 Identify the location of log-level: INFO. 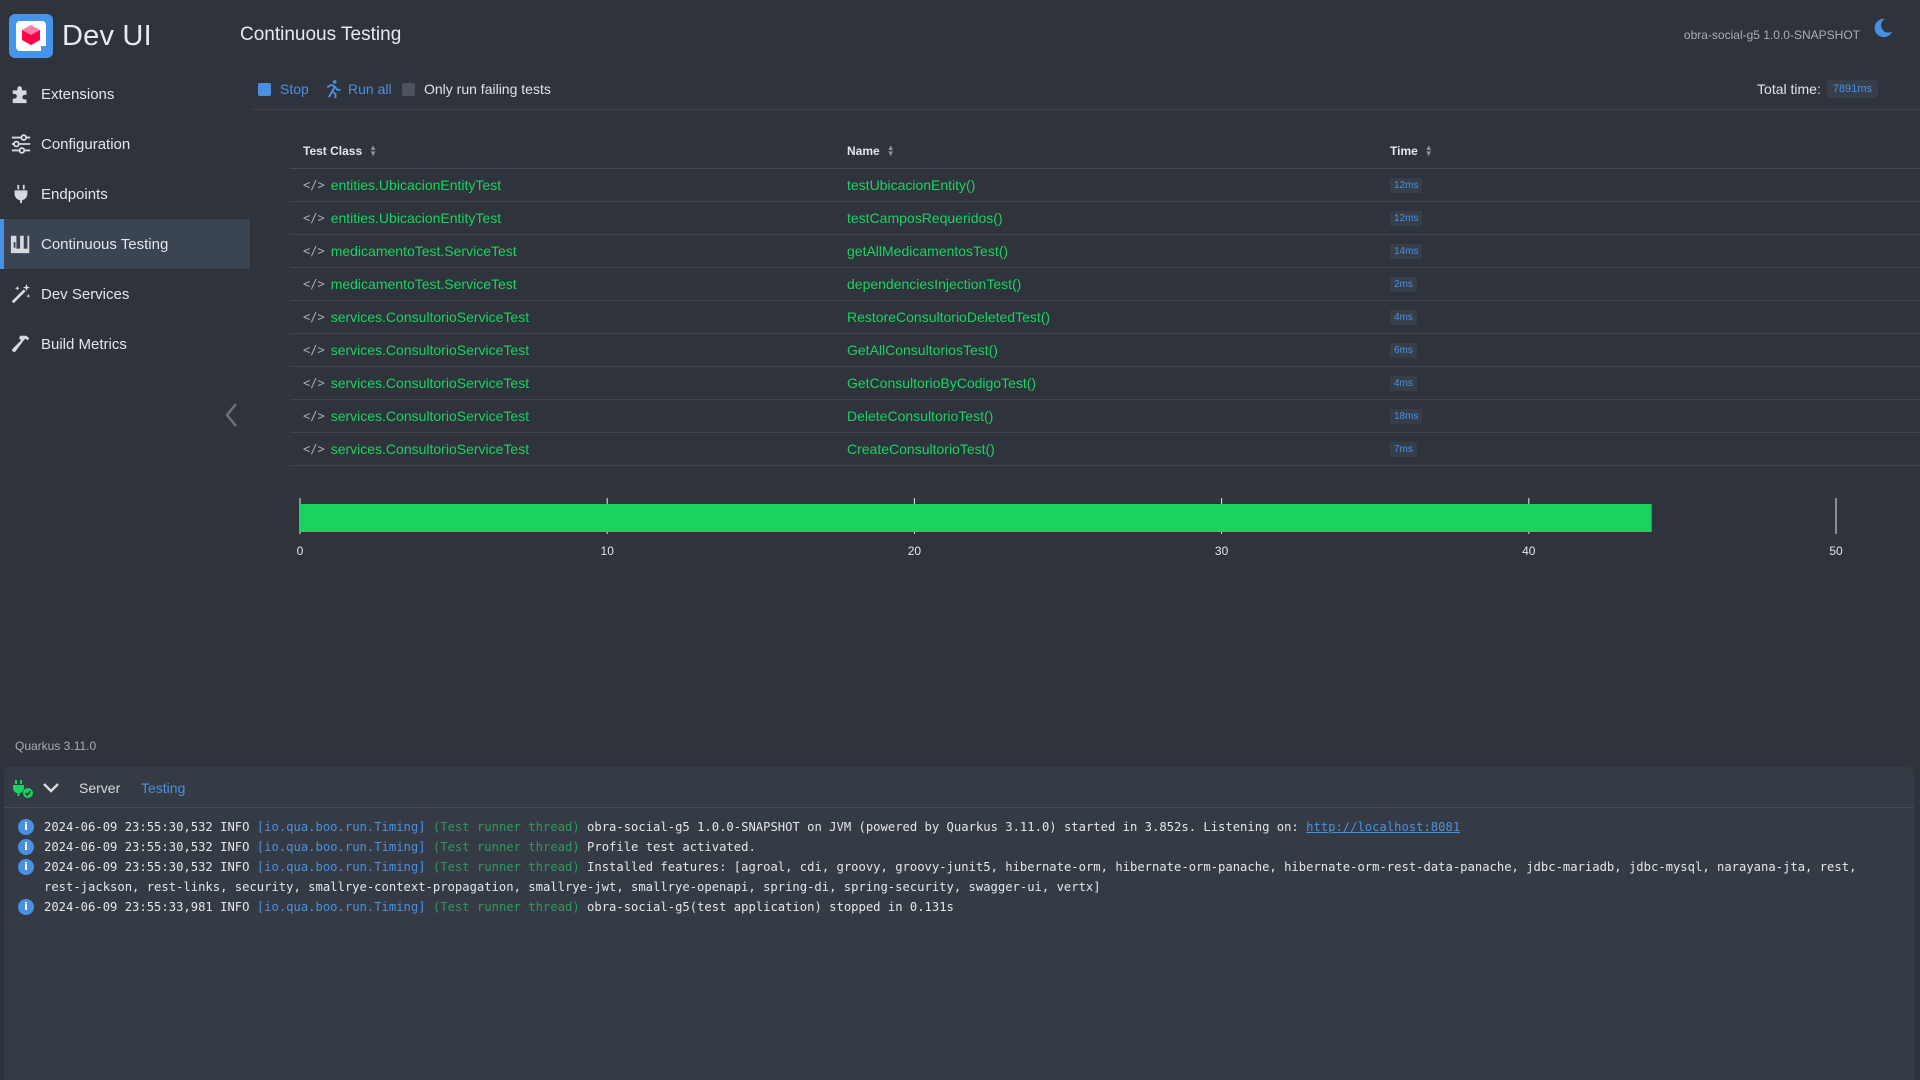
(235, 907).